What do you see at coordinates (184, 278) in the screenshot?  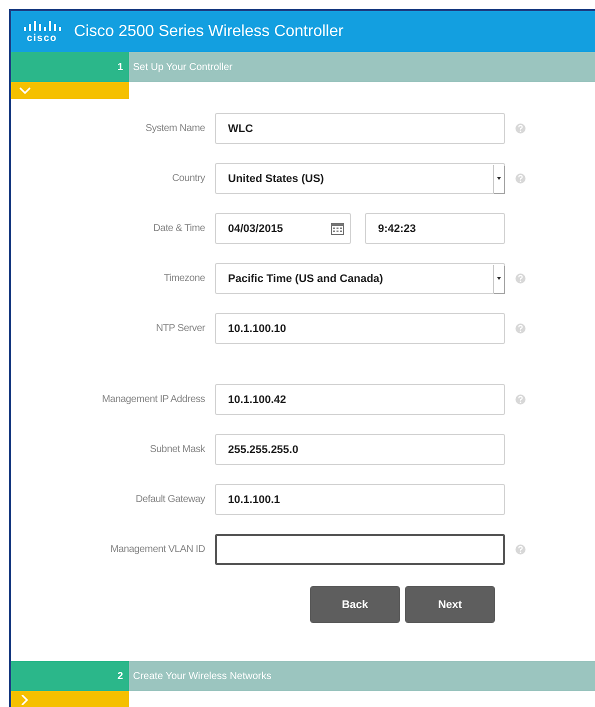 I see `field-label: Timezone` at bounding box center [184, 278].